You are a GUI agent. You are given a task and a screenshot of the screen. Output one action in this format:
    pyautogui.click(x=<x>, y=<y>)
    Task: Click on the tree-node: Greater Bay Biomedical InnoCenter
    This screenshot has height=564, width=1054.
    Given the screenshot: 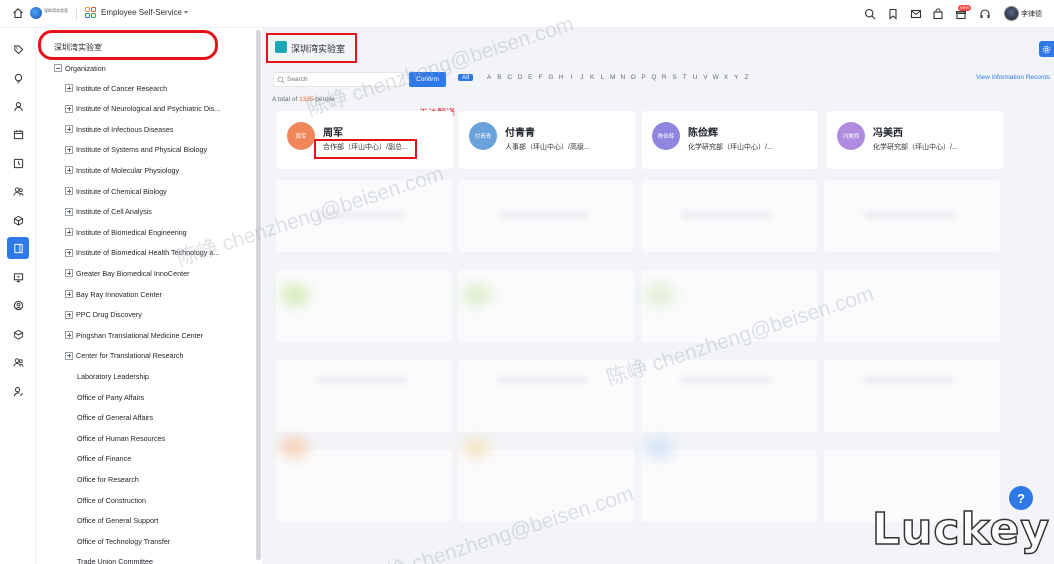 What is the action you would take?
    pyautogui.click(x=127, y=273)
    